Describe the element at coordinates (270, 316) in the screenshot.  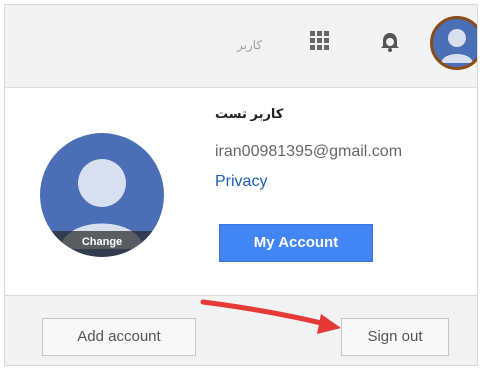
I see `red-arrow-annotation` at that location.